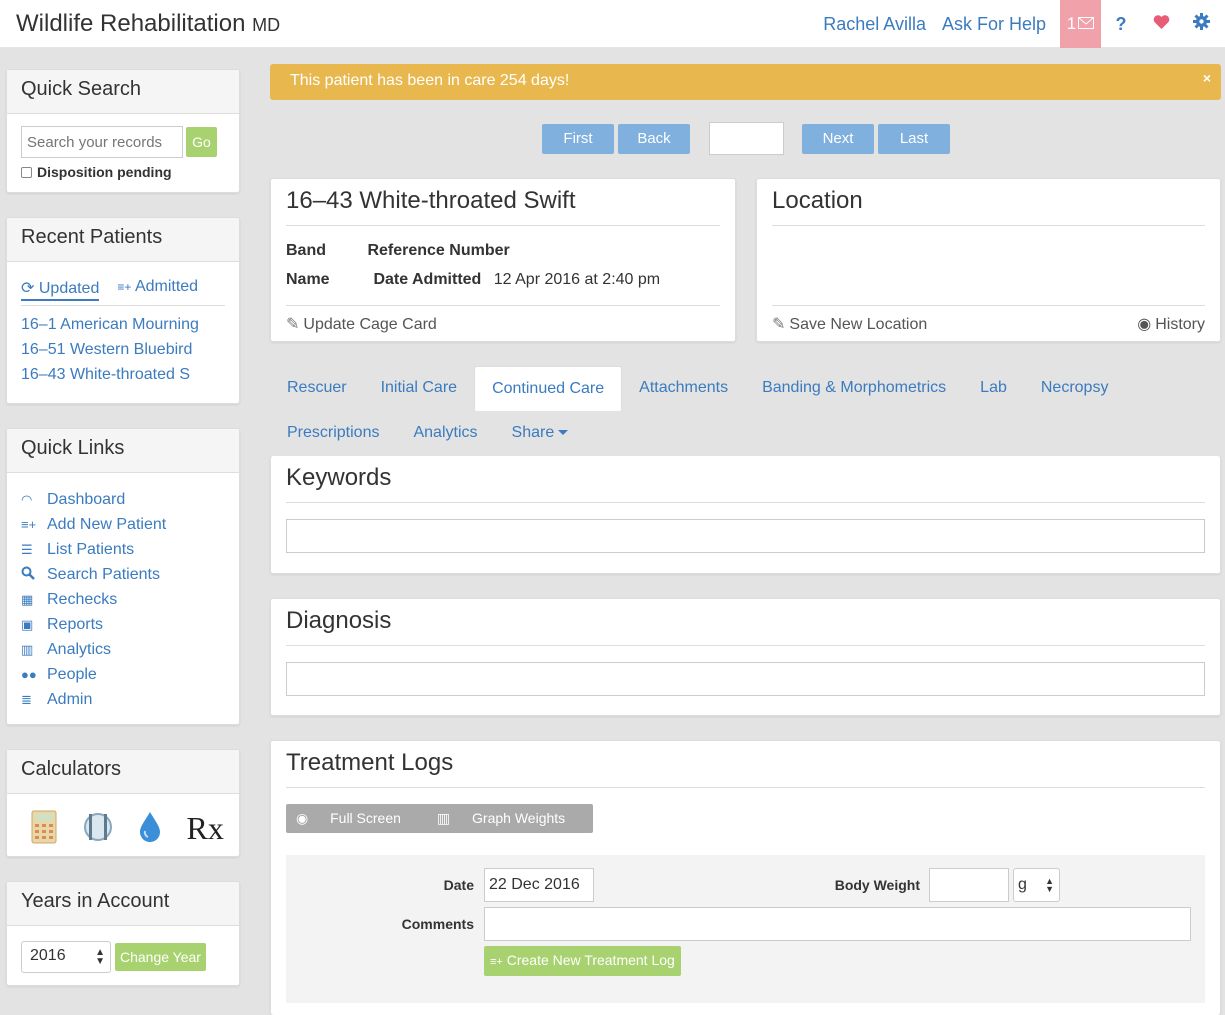 The image size is (1225, 1015). Describe the element at coordinates (590, 960) in the screenshot. I see `button-label: Create New Treatment Log` at that location.